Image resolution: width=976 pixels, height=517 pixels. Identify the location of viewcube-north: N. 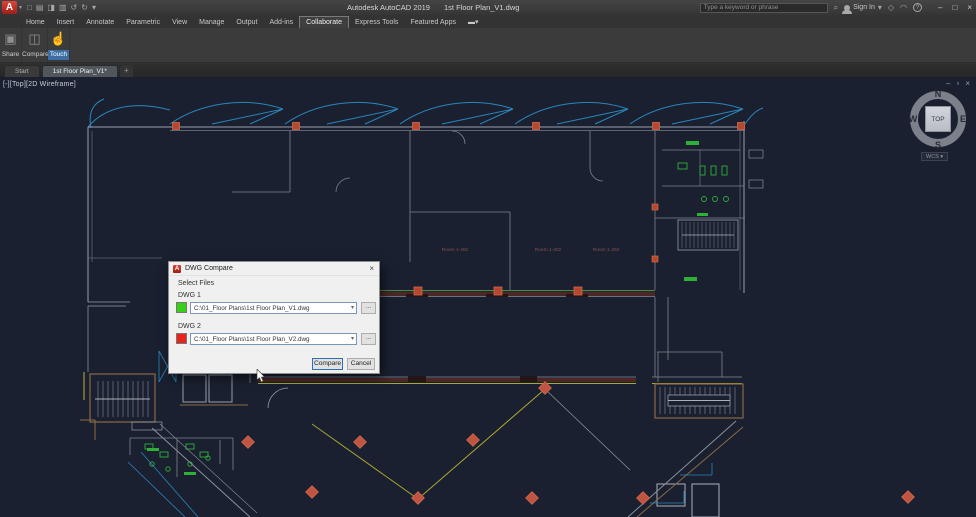
(938, 94).